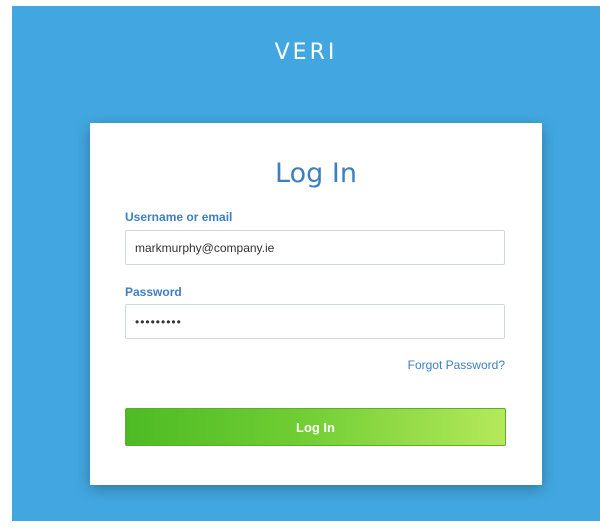  Describe the element at coordinates (315, 247) in the screenshot. I see `username-input` at that location.